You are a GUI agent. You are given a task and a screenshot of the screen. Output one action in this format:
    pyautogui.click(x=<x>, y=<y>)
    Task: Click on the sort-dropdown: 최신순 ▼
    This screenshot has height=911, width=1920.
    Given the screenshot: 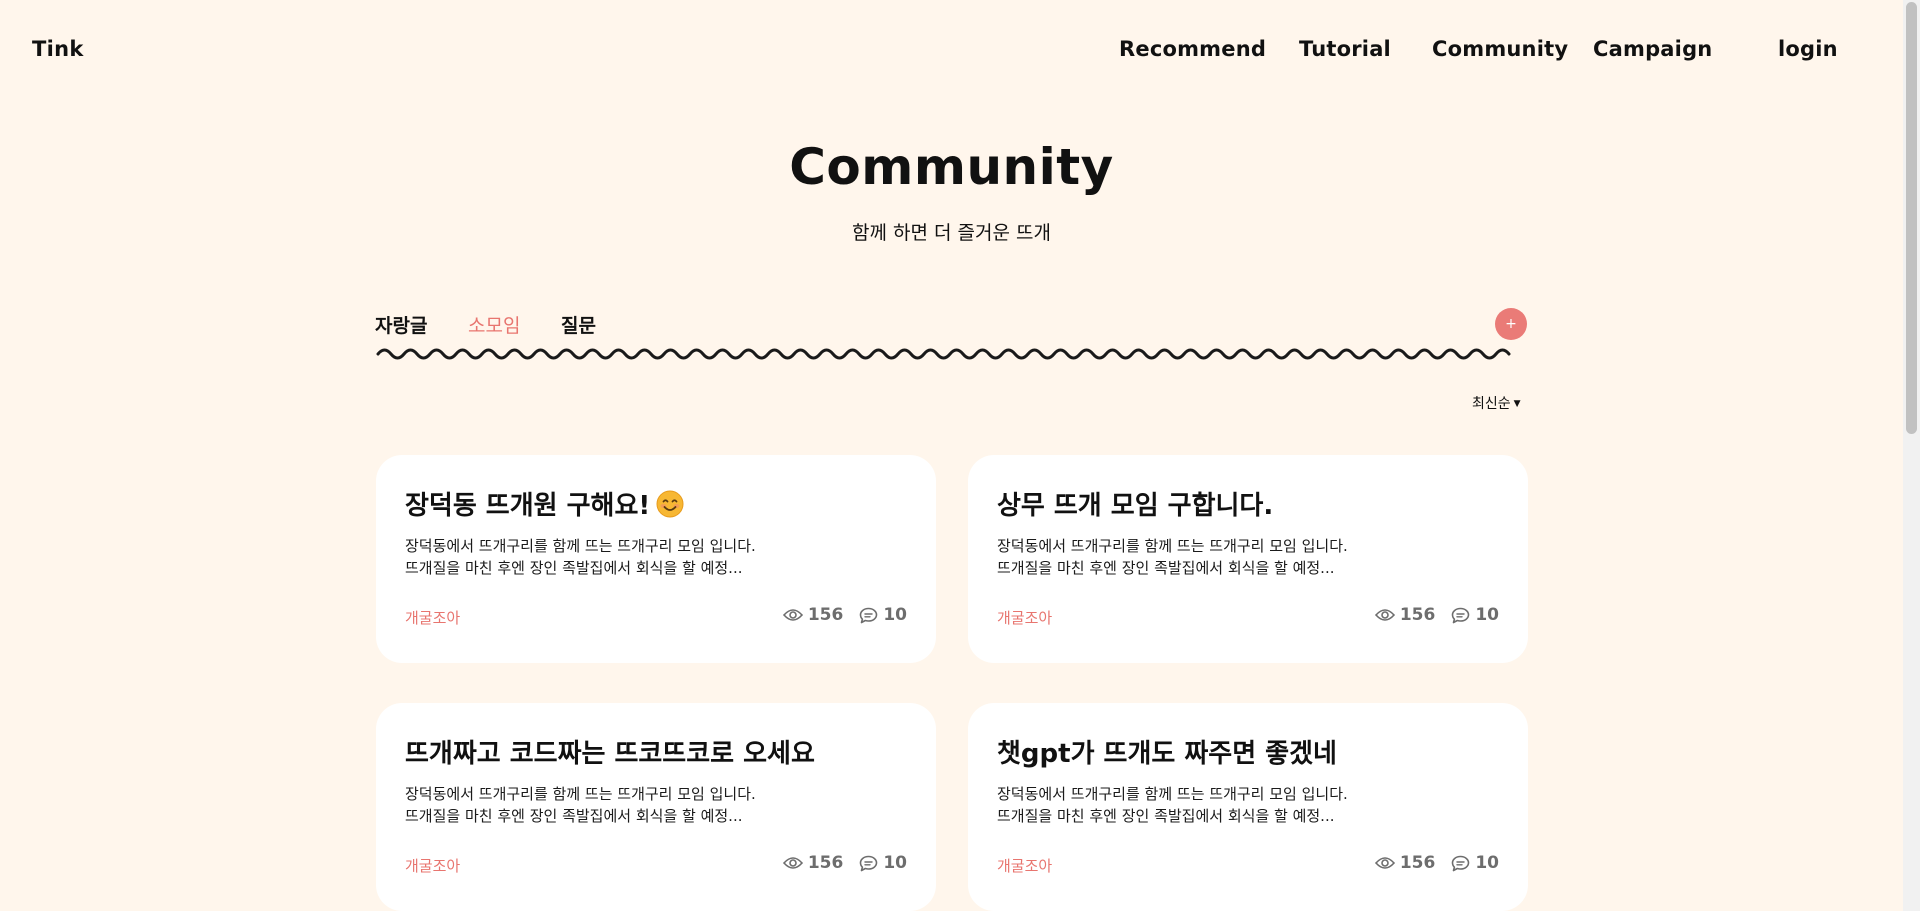 What is the action you would take?
    pyautogui.click(x=1496, y=403)
    